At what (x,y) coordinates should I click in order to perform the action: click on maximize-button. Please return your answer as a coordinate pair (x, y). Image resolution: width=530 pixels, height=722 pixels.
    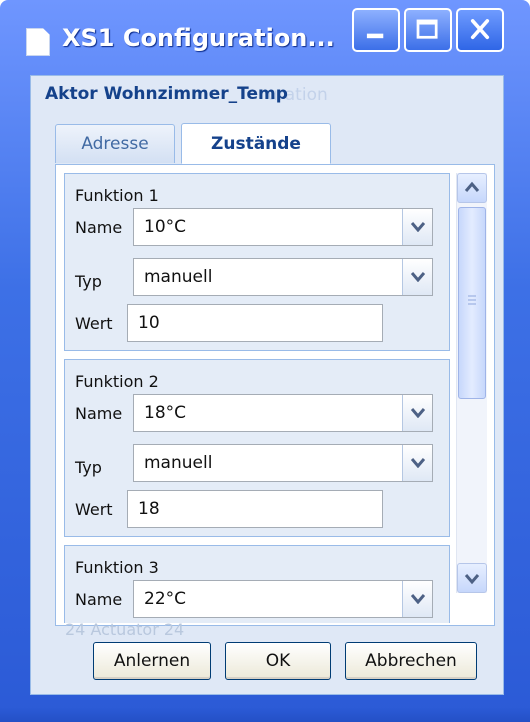
    Looking at the image, I should click on (428, 30).